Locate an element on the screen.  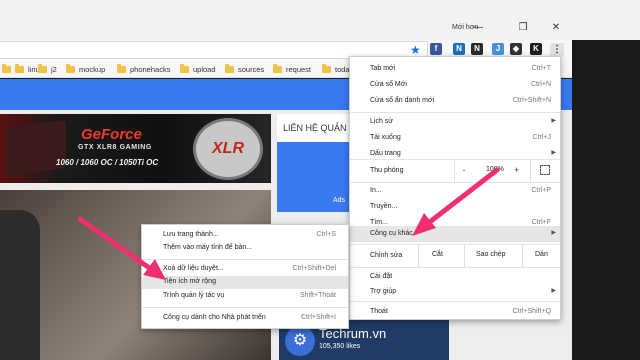
submenu-item-clear-data: Xoá dữ liệu duyệt... Ctrl+Shift+Del is located at coordinates (245, 269).